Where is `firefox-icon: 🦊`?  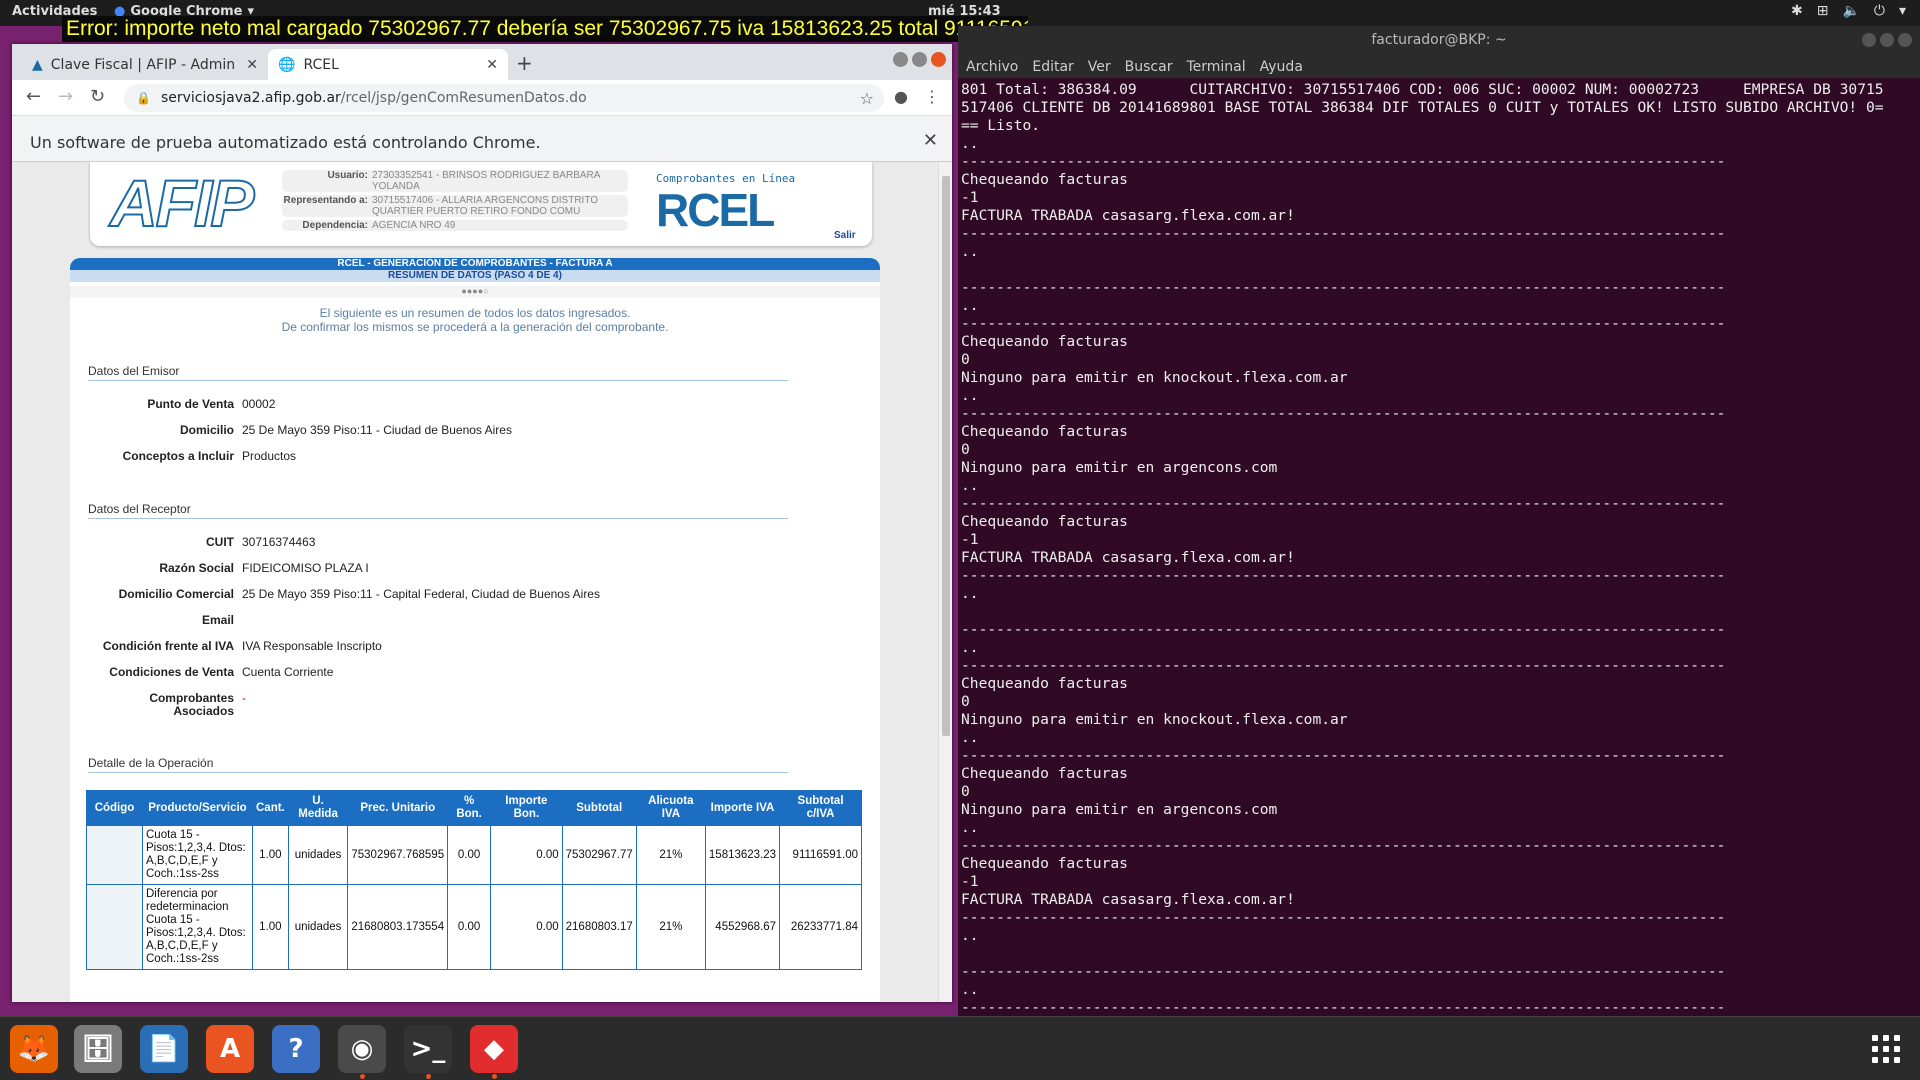 firefox-icon: 🦊 is located at coordinates (34, 1049).